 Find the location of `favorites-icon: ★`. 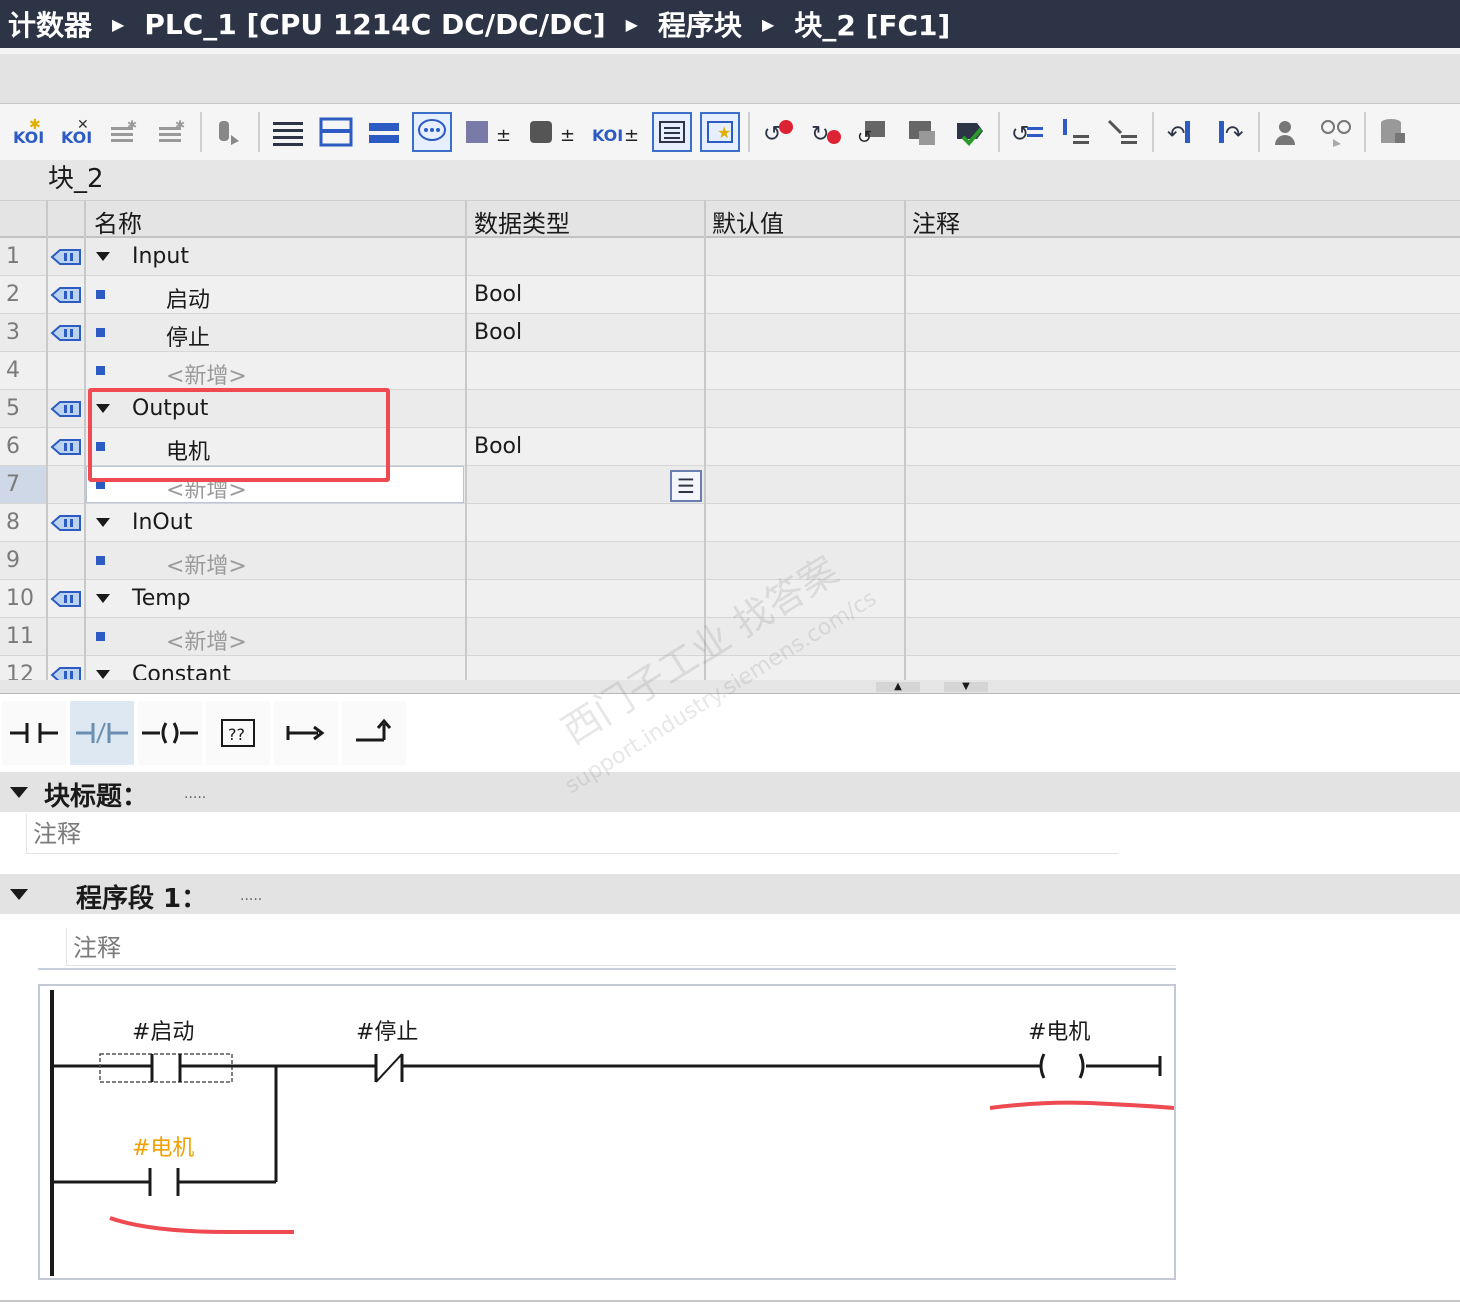

favorites-icon: ★ is located at coordinates (720, 132).